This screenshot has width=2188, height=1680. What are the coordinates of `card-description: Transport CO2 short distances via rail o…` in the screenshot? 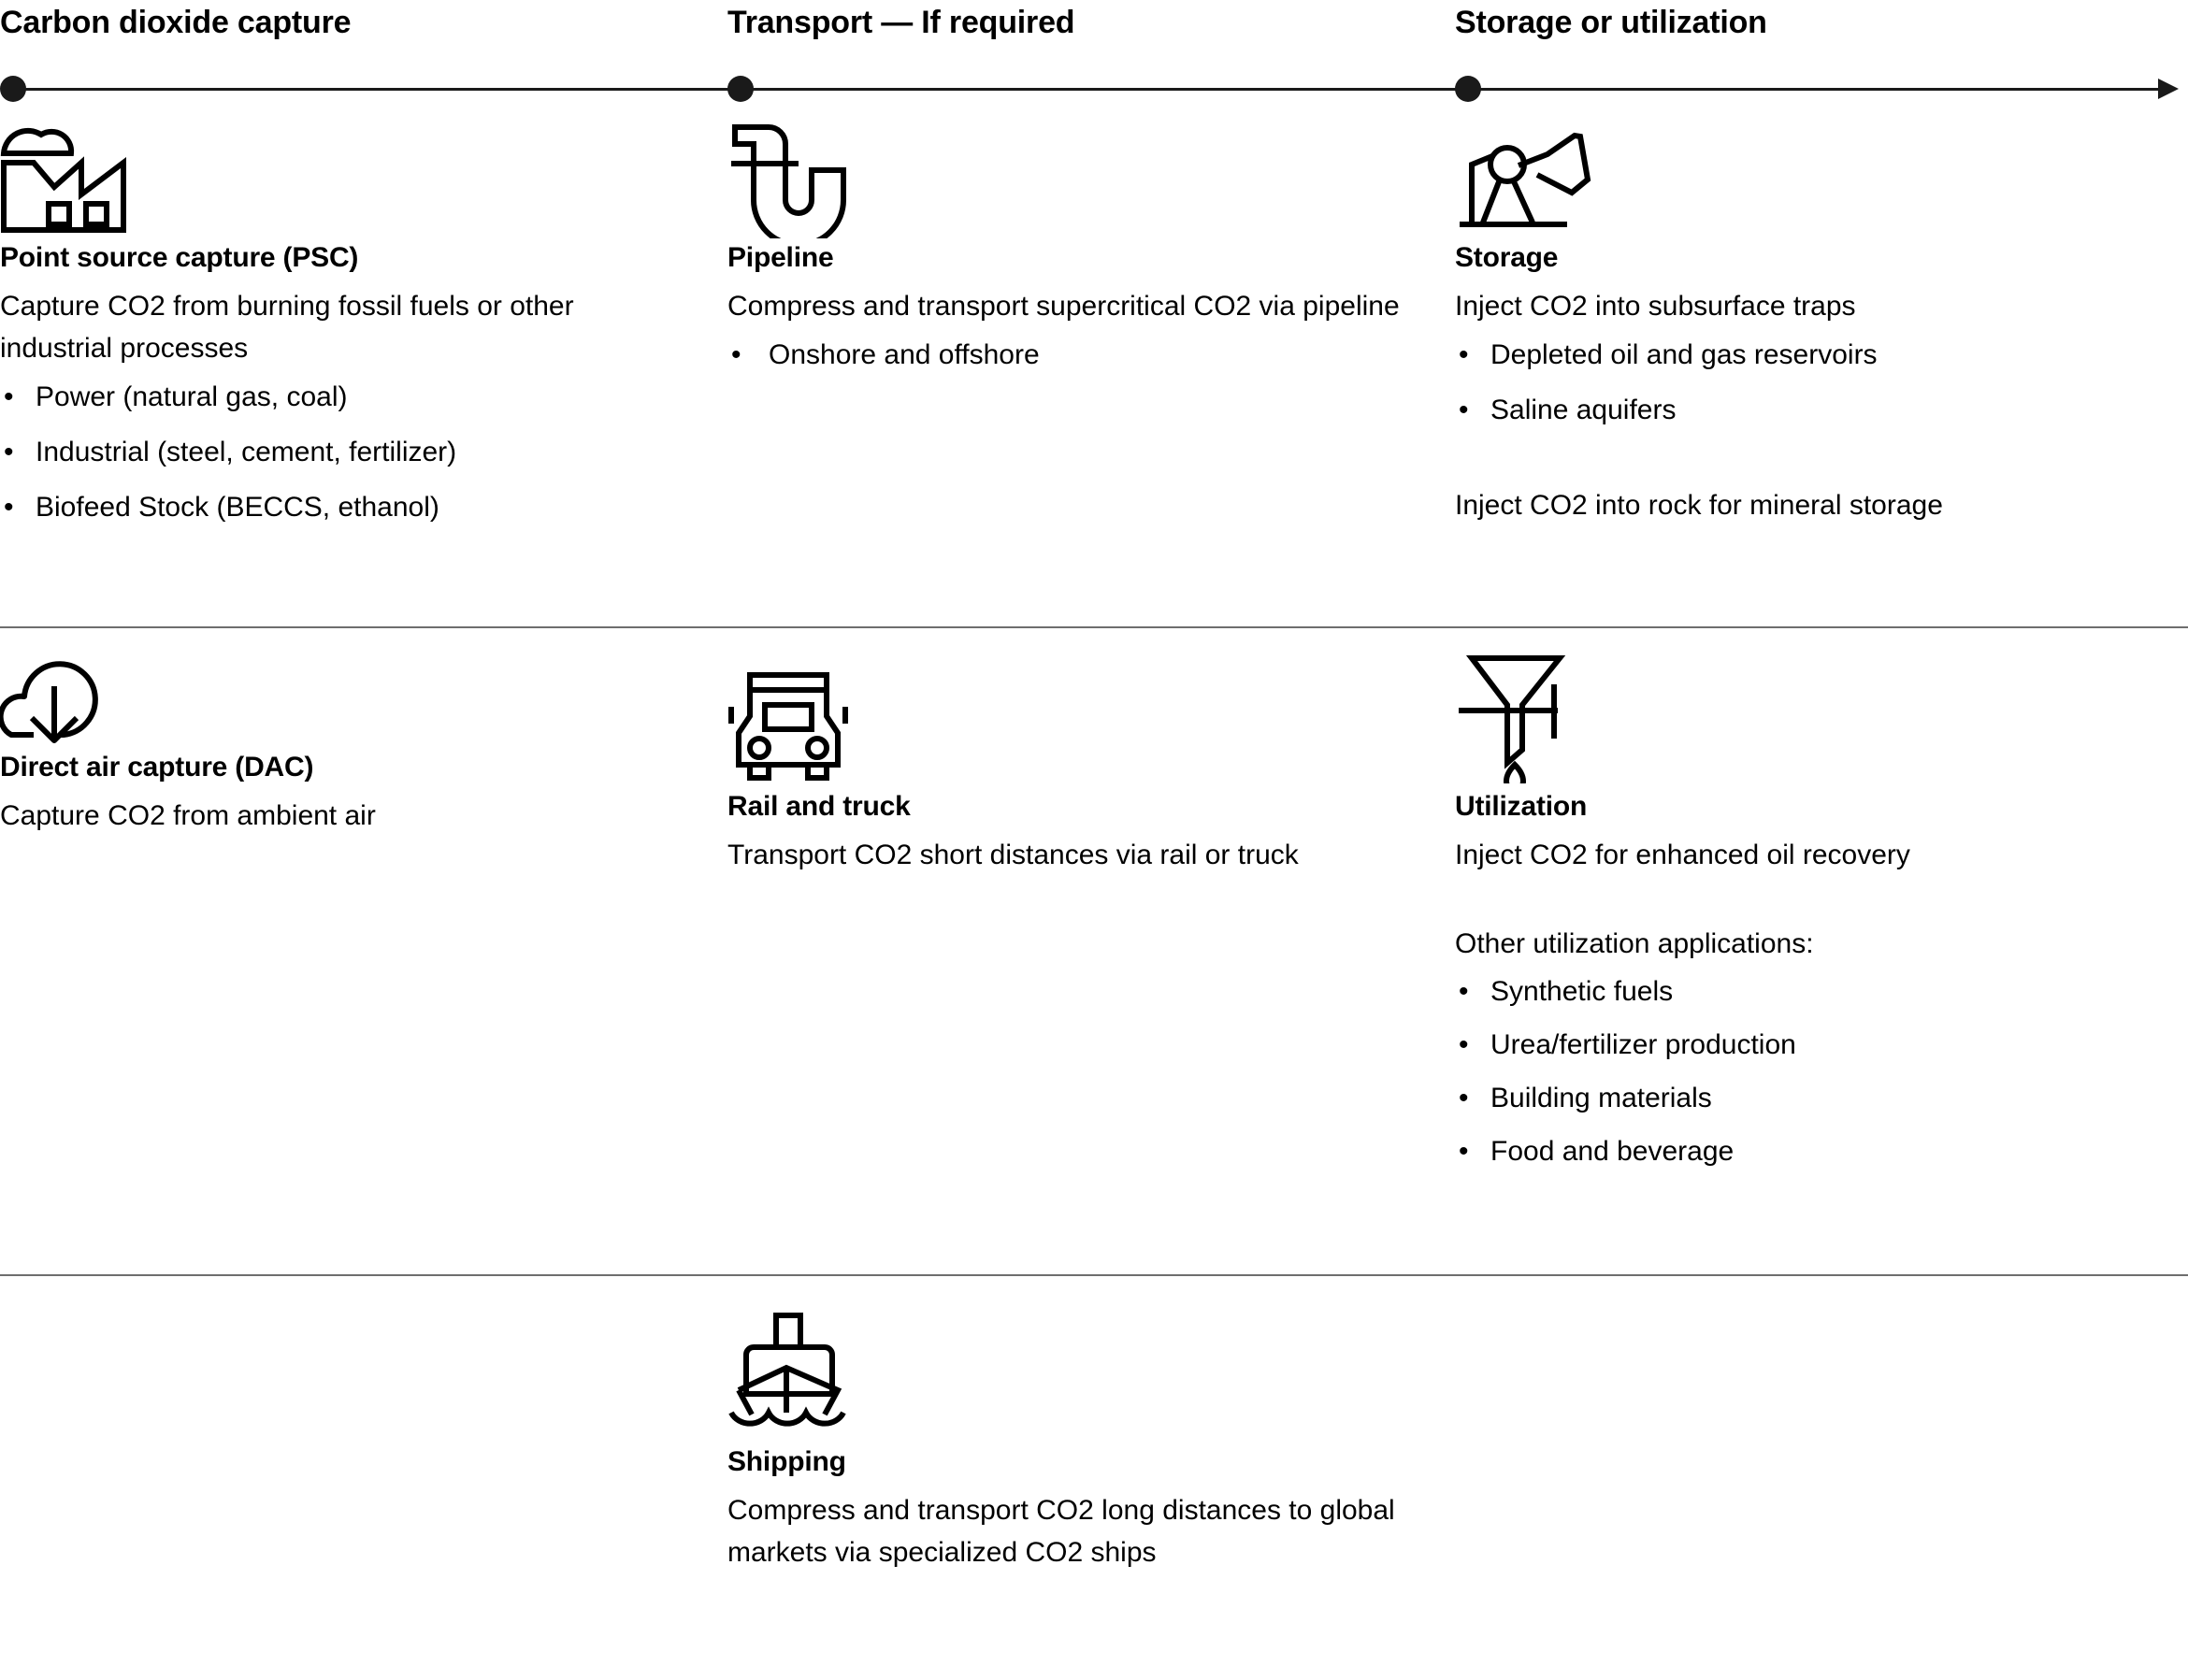 It's located at (1013, 855).